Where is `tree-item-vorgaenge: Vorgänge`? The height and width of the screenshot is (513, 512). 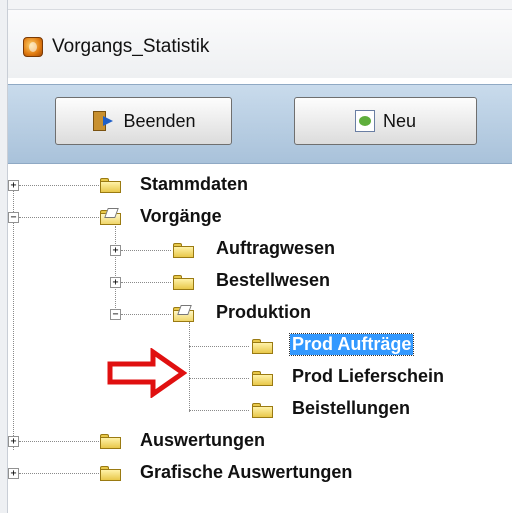 tree-item-vorgaenge: Vorgänge is located at coordinates (181, 216).